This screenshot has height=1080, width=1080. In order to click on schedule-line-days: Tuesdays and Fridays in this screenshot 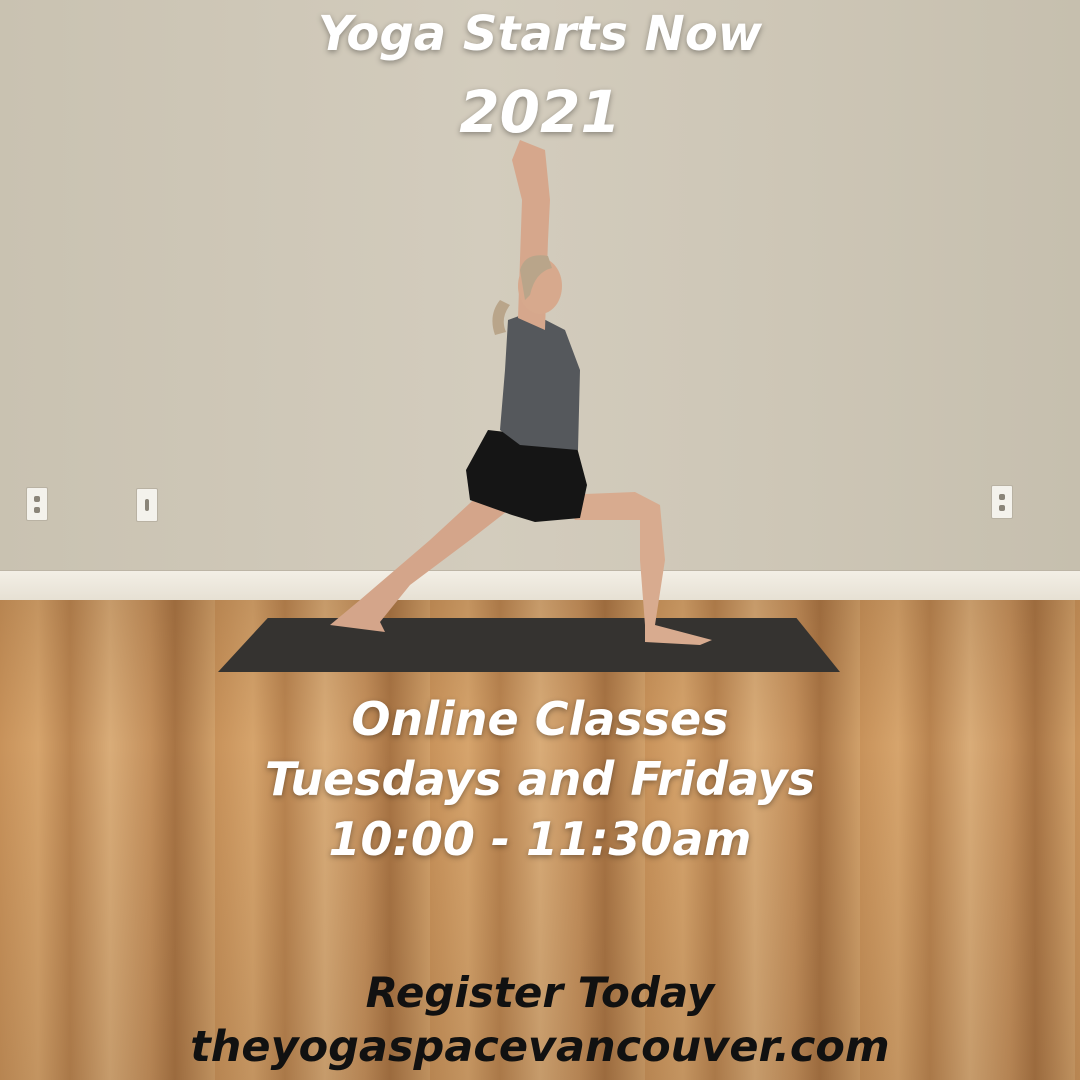, I will do `click(540, 779)`.